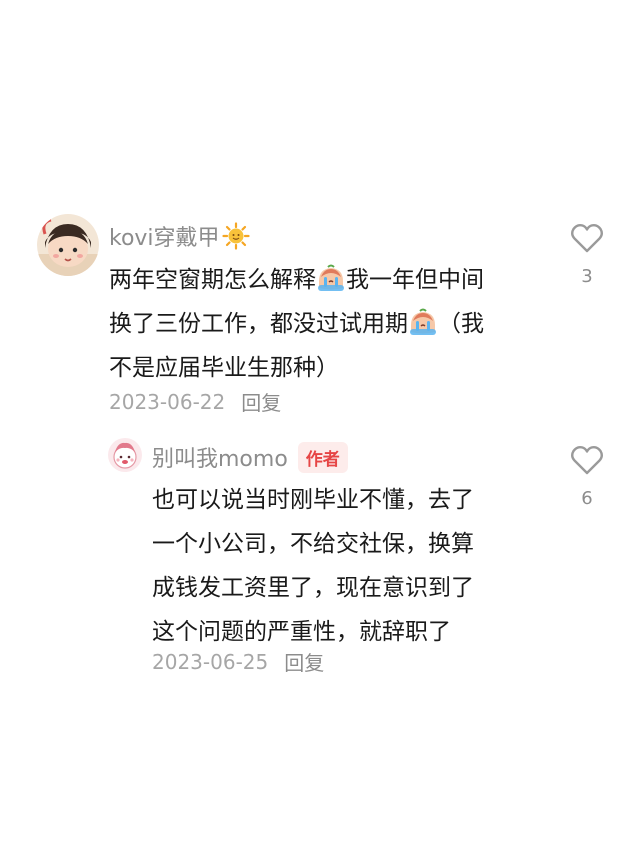 This screenshot has height=853, width=640. What do you see at coordinates (415, 280) in the screenshot?
I see `comment-text: 我一年但中间` at bounding box center [415, 280].